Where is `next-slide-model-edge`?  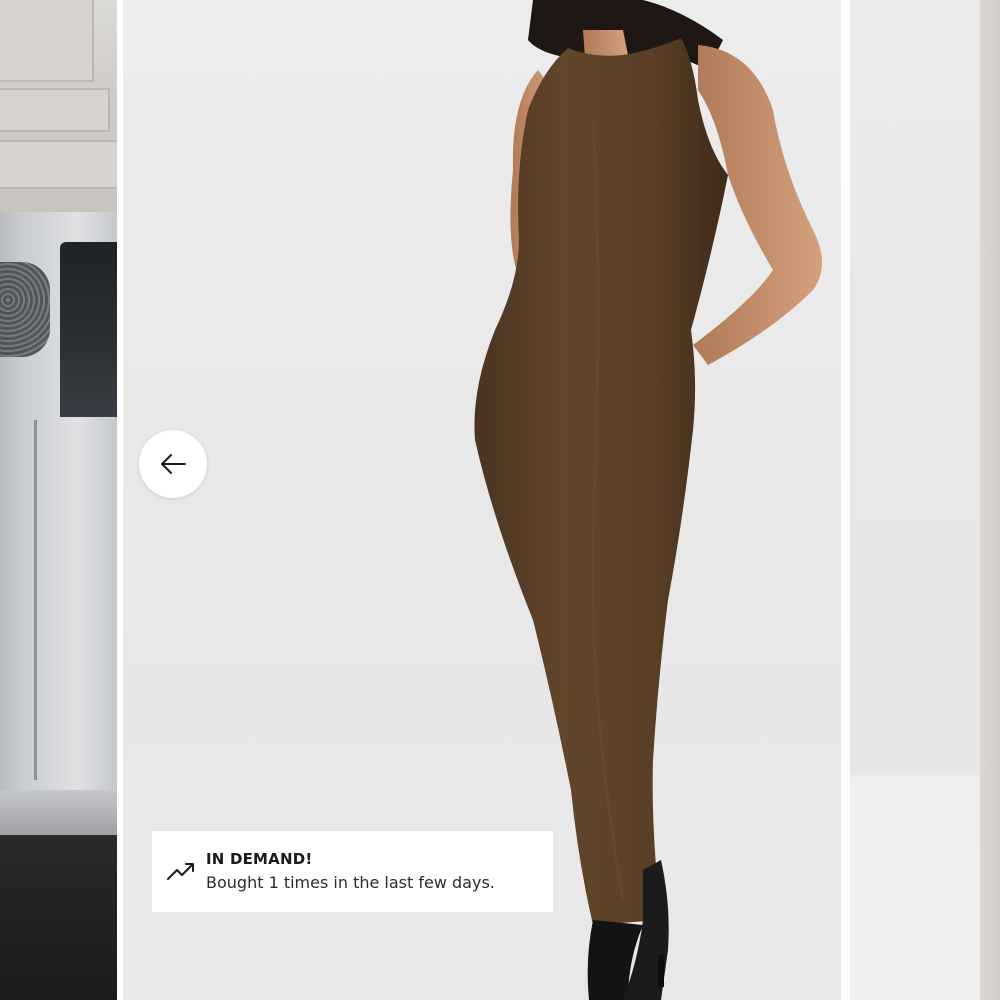 next-slide-model-edge is located at coordinates (990, 500).